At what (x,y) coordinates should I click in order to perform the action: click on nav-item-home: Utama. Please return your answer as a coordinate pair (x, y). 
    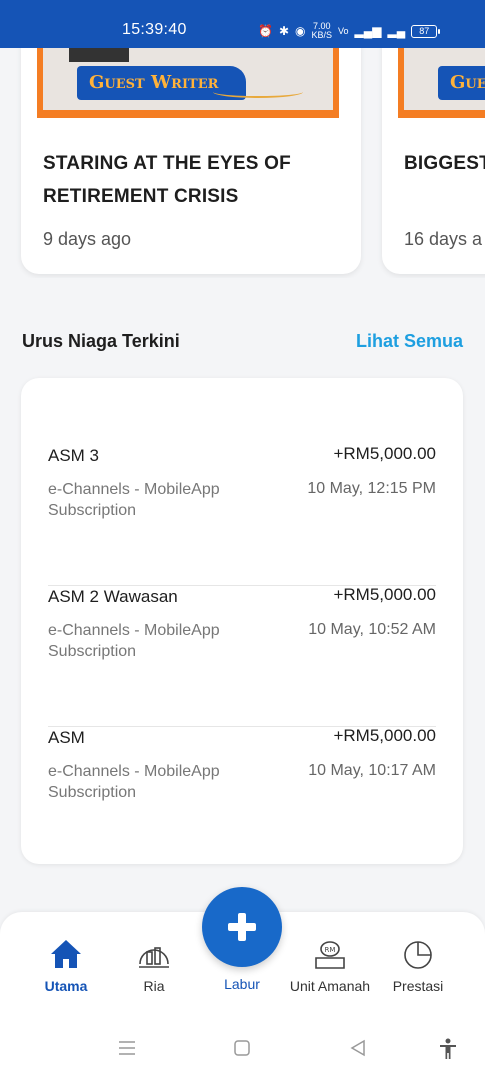
    Looking at the image, I should click on (66, 963).